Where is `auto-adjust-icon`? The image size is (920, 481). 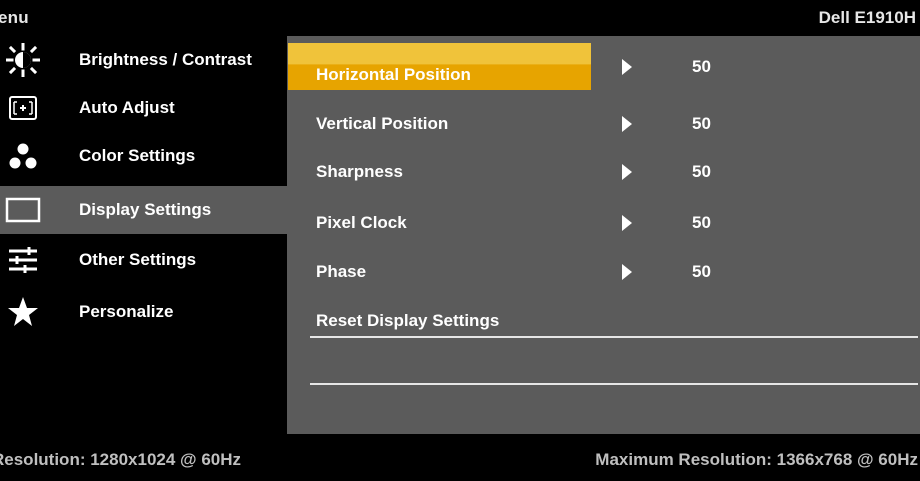 auto-adjust-icon is located at coordinates (23, 108).